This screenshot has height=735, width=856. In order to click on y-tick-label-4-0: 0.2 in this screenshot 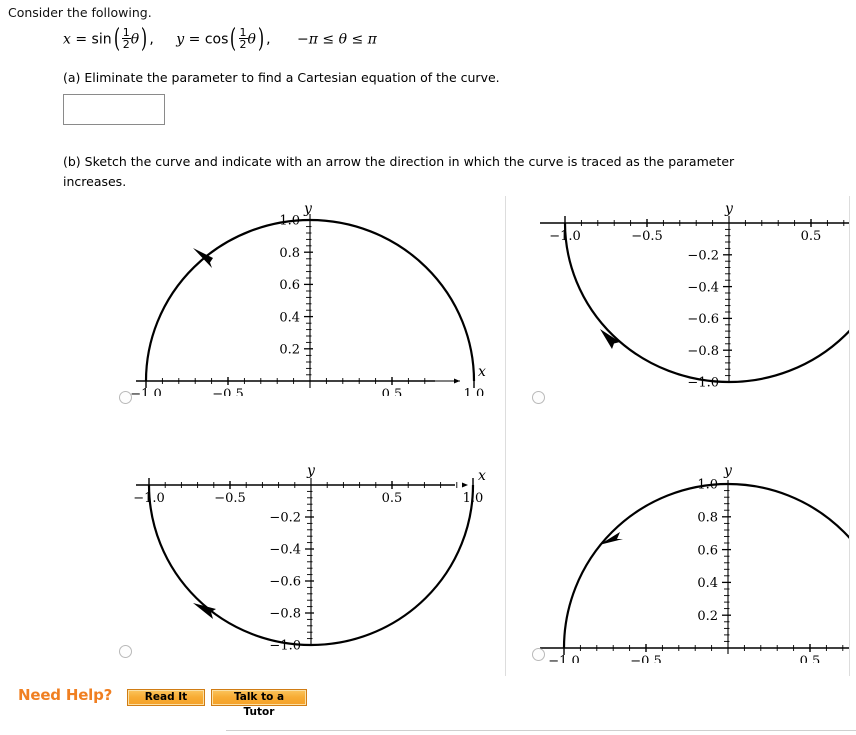, I will do `click(707, 616)`.